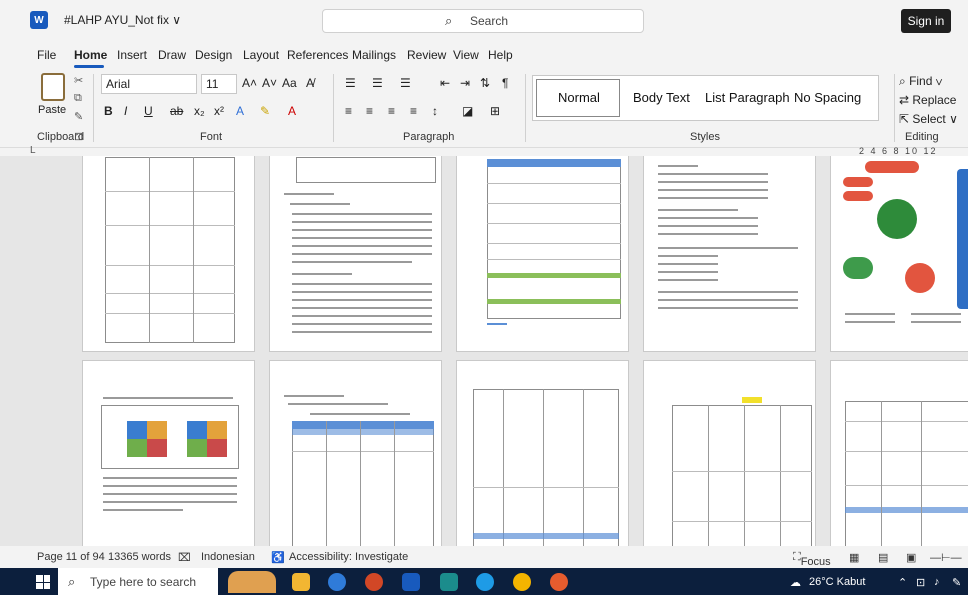  What do you see at coordinates (374, 582) in the screenshot?
I see `powerpoint-icon` at bounding box center [374, 582].